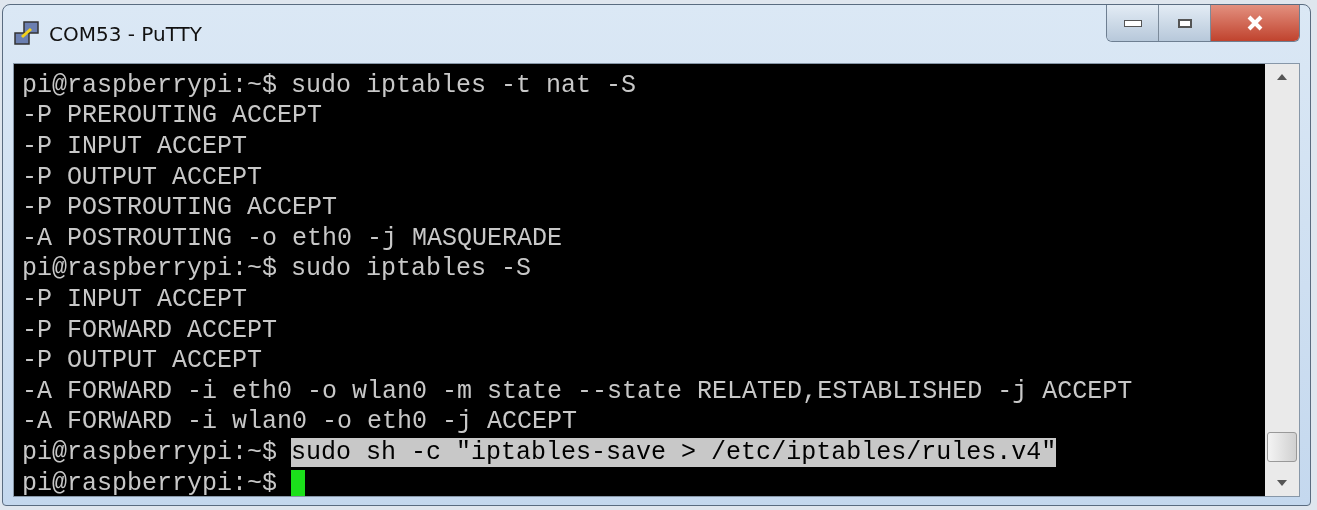  What do you see at coordinates (150, 330) in the screenshot?
I see `output-line: -P FORWARD ACCEPT` at bounding box center [150, 330].